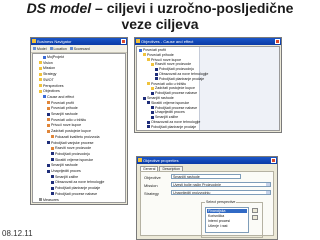 The image size is (320, 240). What do you see at coordinates (46, 80) in the screenshot?
I see `tree-item: SWOT` at bounding box center [46, 80].